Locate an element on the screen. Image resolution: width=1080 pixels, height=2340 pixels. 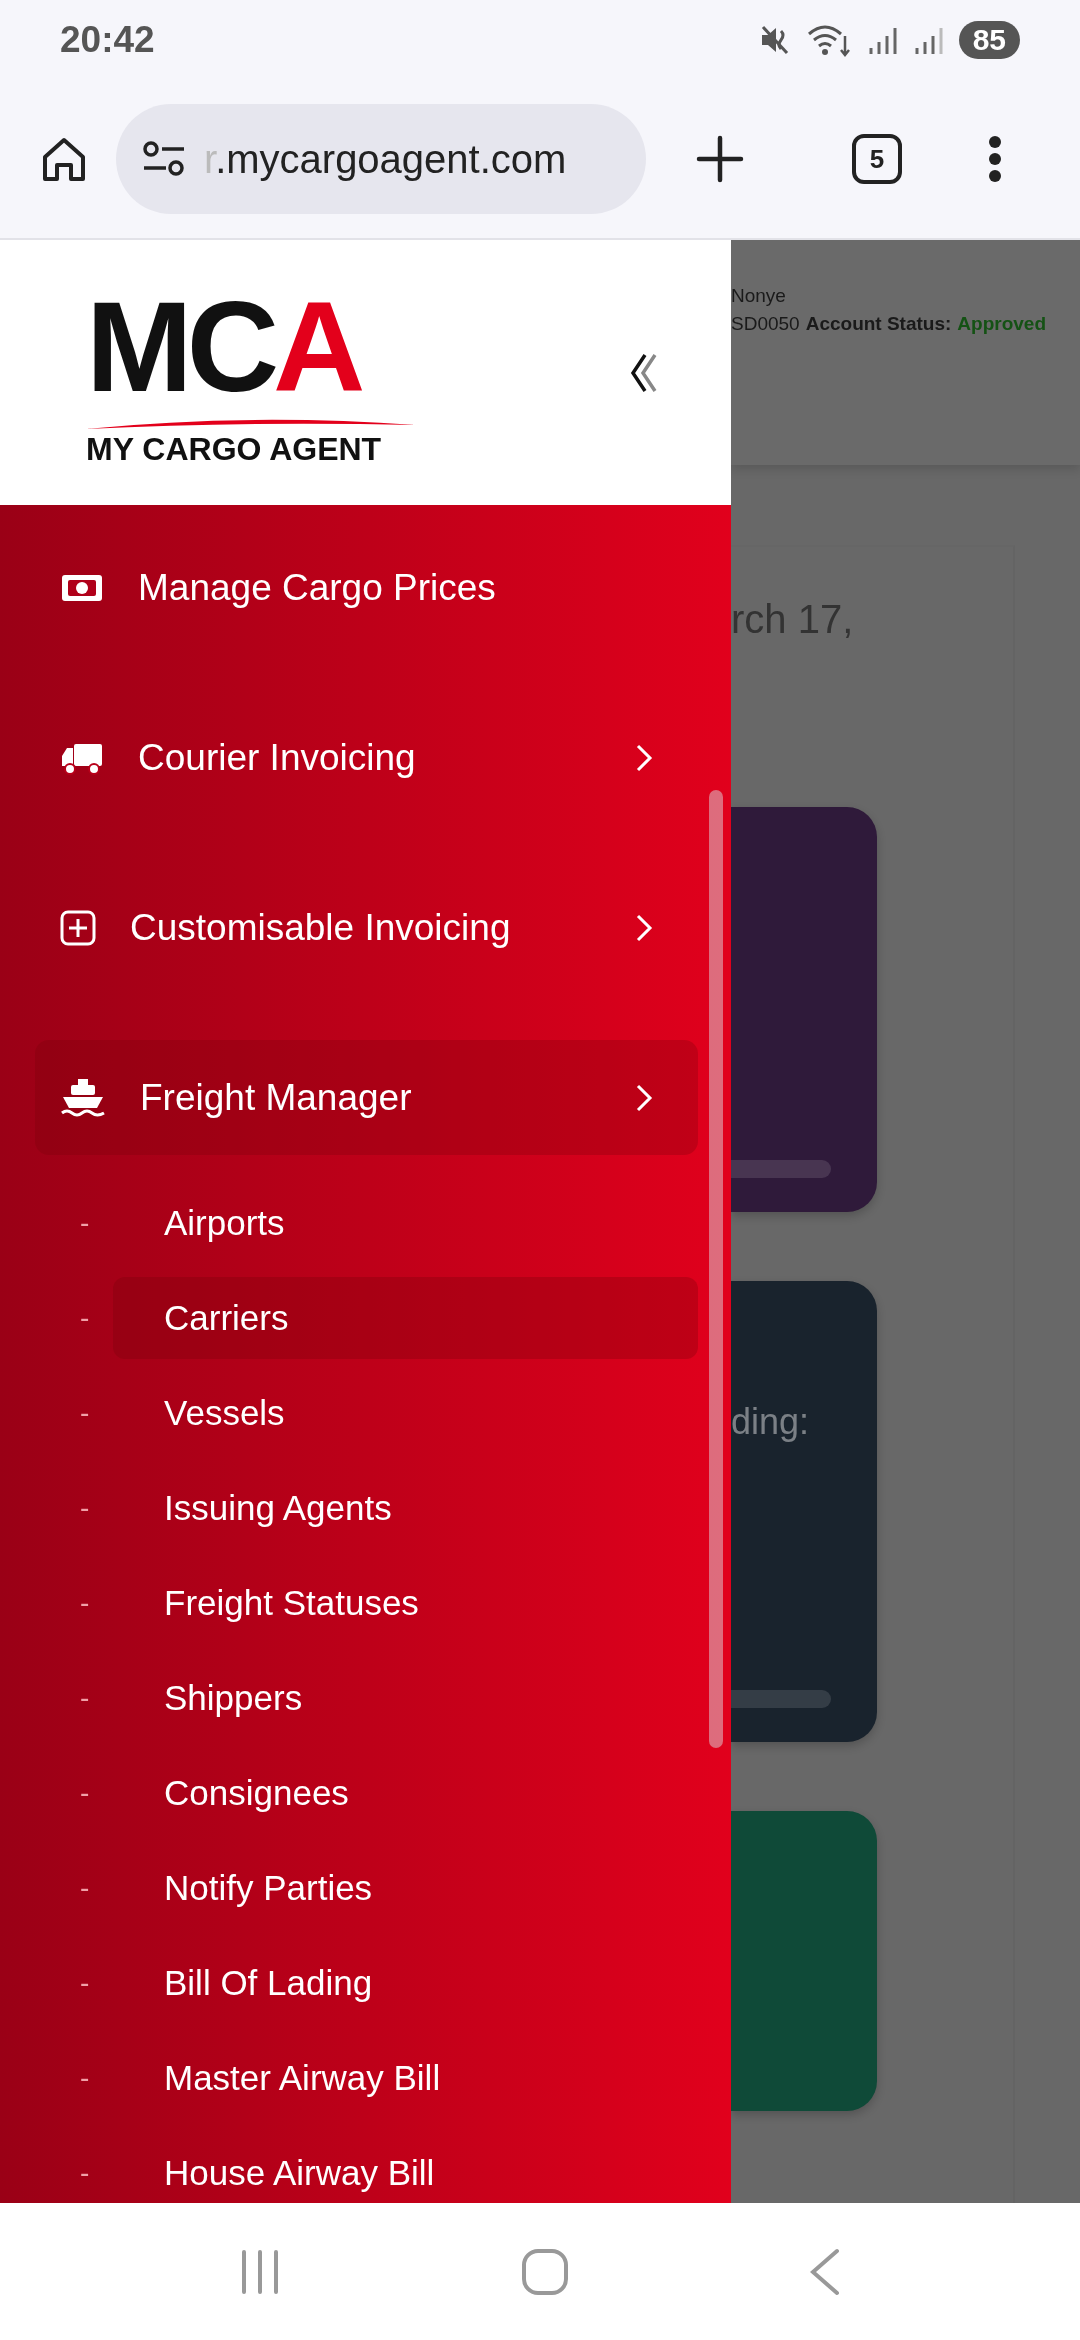
submenu-item: Vessels is located at coordinates (405, 1413).